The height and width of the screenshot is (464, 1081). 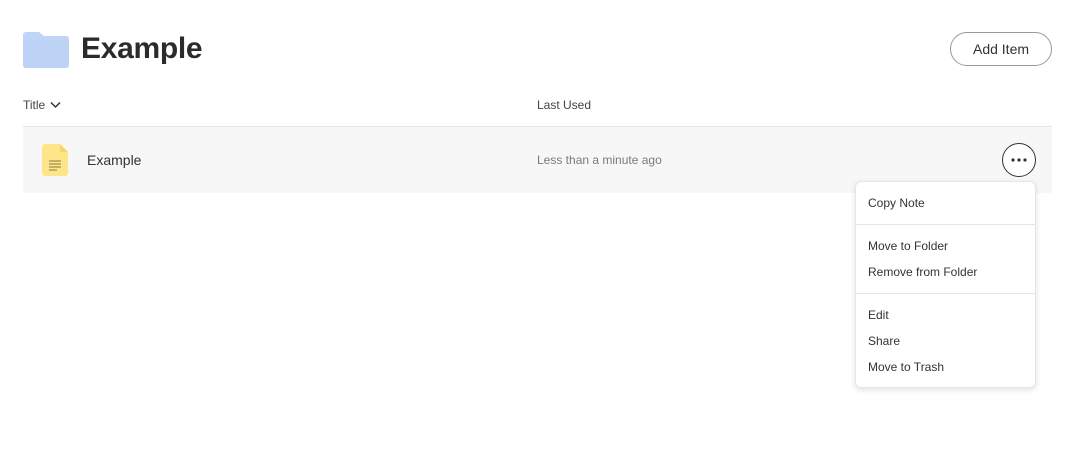 What do you see at coordinates (55, 105) in the screenshot?
I see `chevron-down-icon` at bounding box center [55, 105].